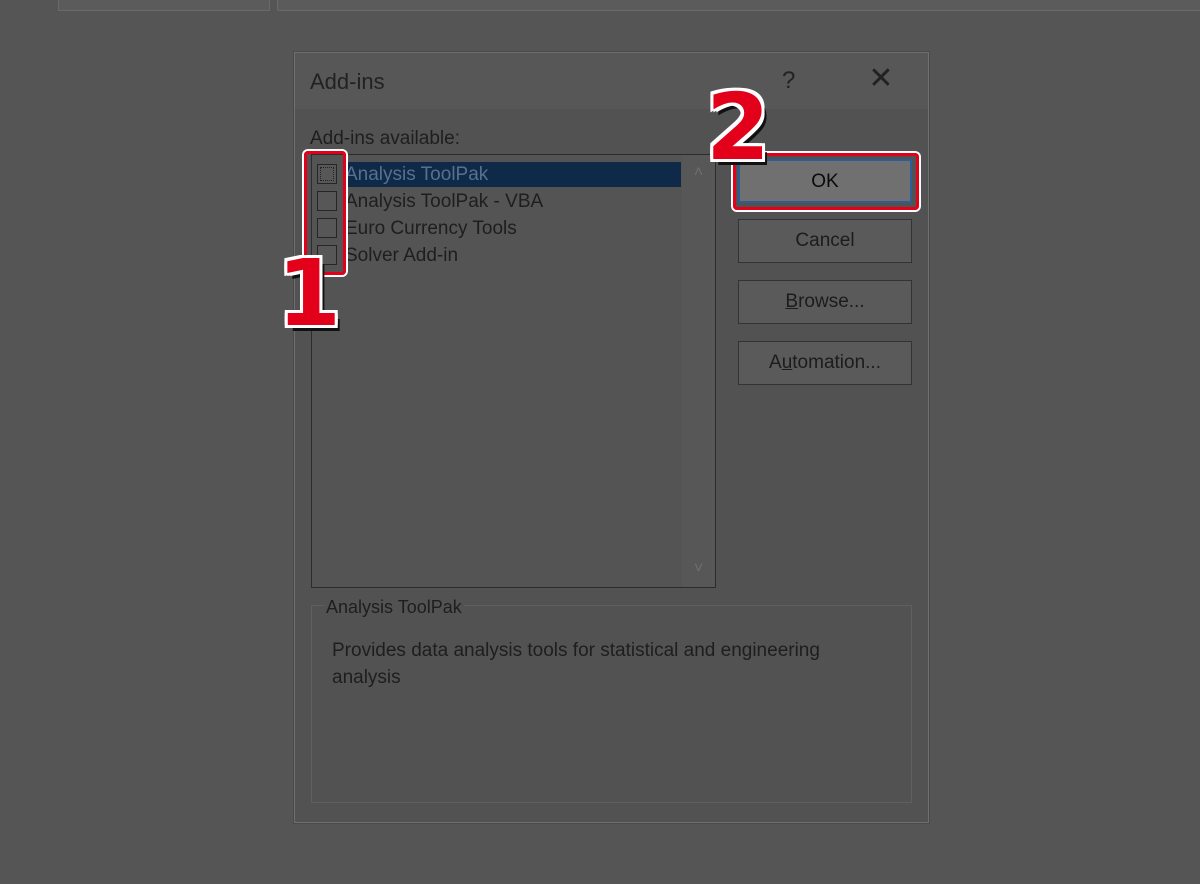 The height and width of the screenshot is (884, 1200). I want to click on automation-label-prefix: A, so click(775, 362).